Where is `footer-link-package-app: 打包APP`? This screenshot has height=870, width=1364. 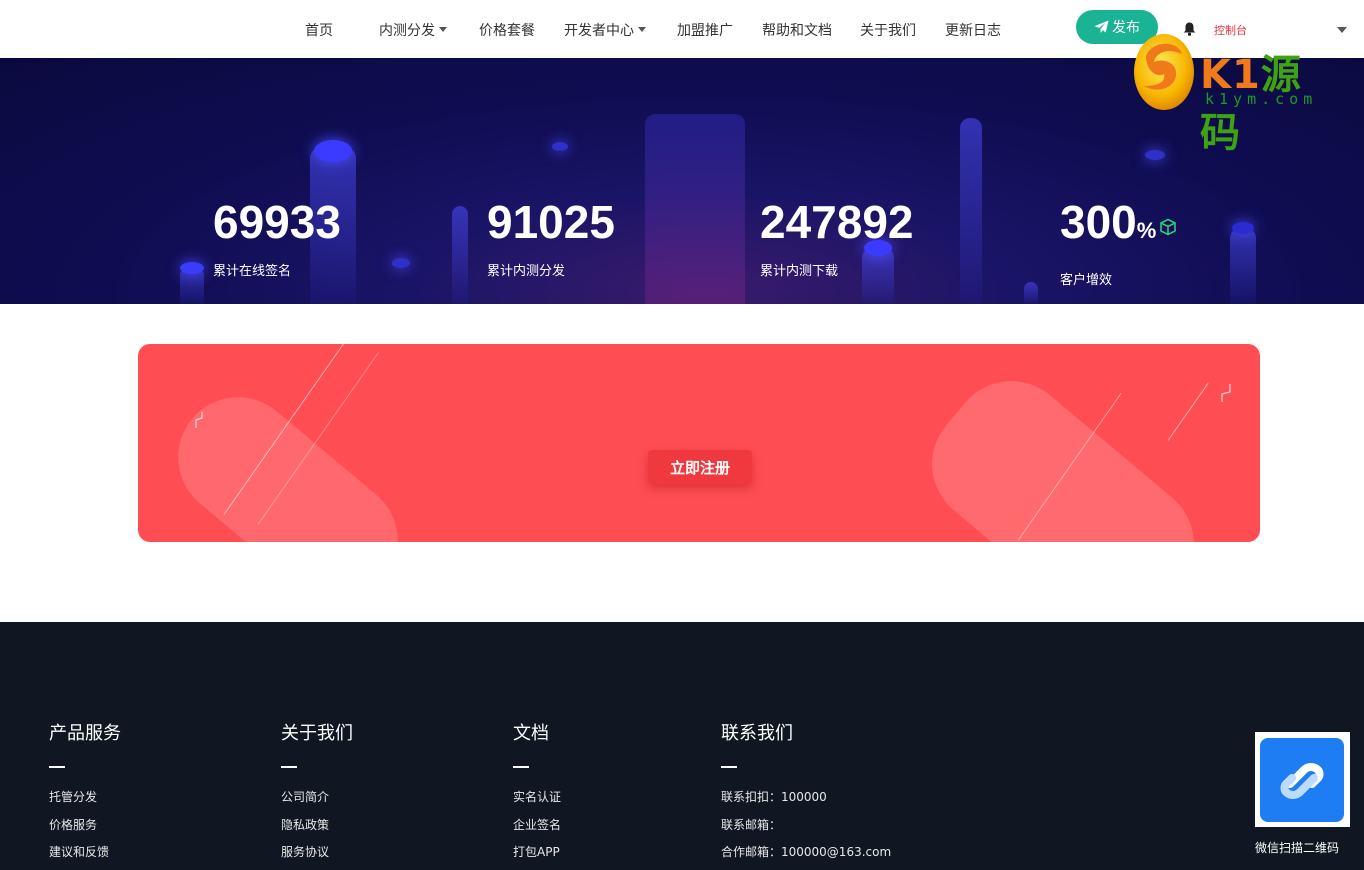
footer-link-package-app: 打包APP is located at coordinates (537, 853).